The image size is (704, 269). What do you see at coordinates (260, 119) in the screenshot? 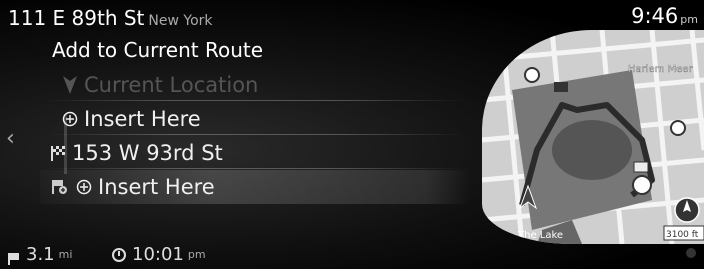
I see `list-item-insert-here-1: Insert Here` at bounding box center [260, 119].